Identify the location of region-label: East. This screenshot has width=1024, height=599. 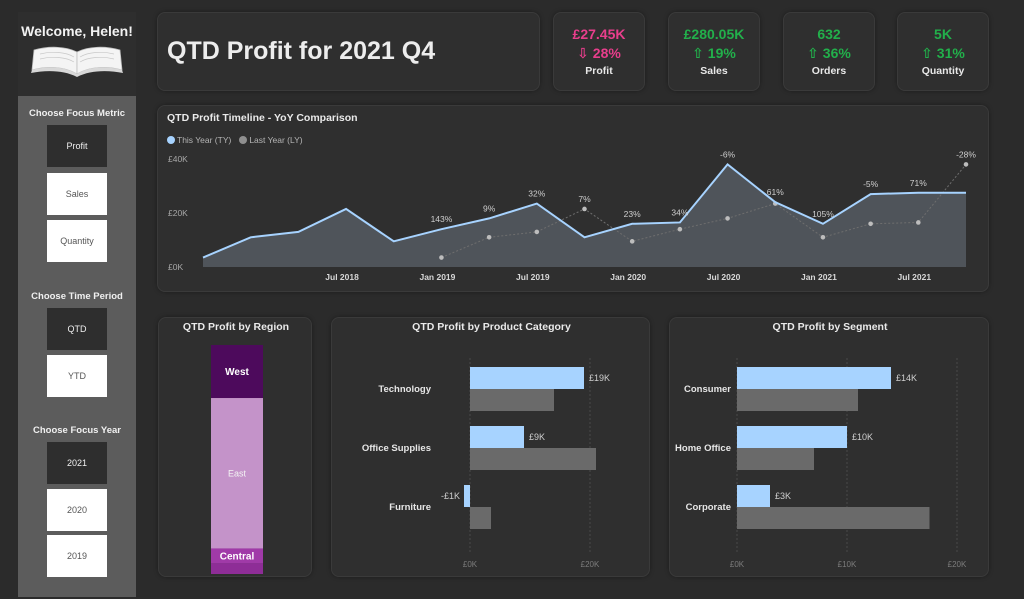
(237, 474).